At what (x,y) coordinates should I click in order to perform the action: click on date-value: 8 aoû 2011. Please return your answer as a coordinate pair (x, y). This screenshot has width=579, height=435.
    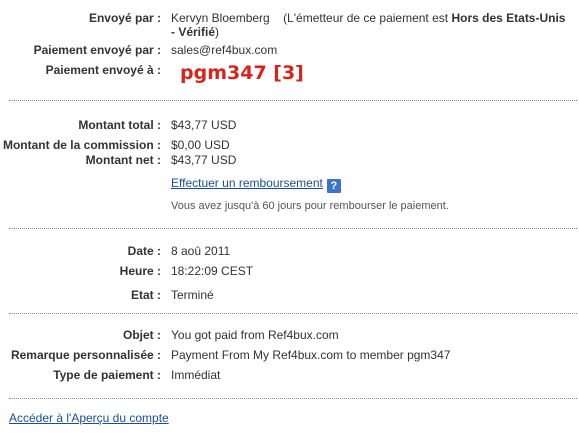
    Looking at the image, I should click on (201, 251).